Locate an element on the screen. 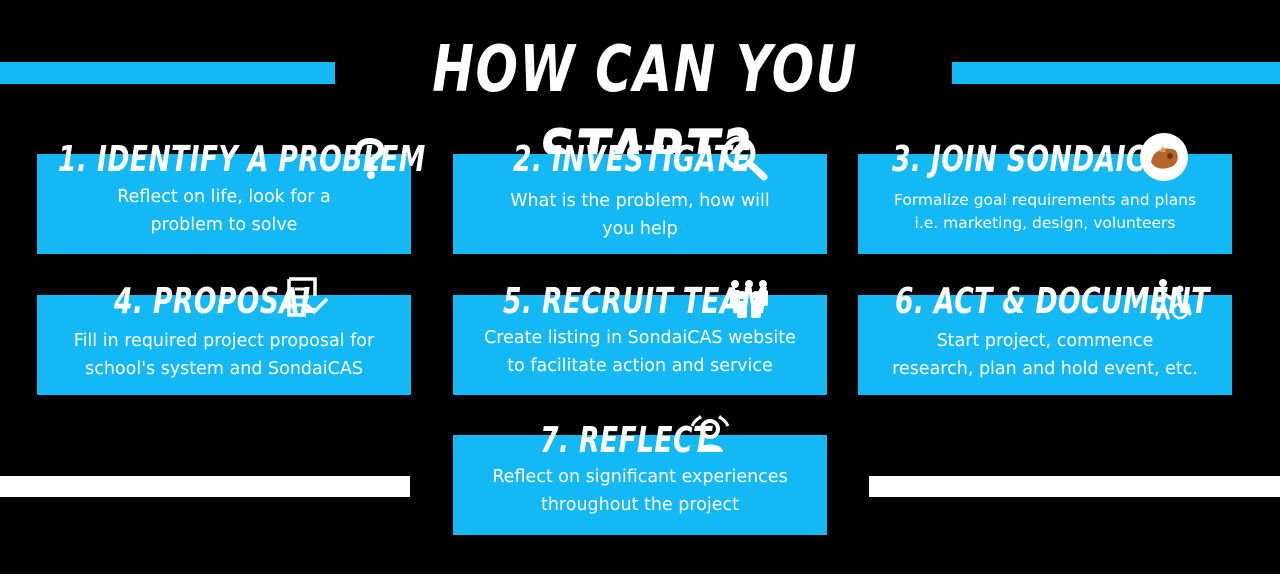 This screenshot has height=574, width=1280. step-1-line-2: problem to solve is located at coordinates (224, 225).